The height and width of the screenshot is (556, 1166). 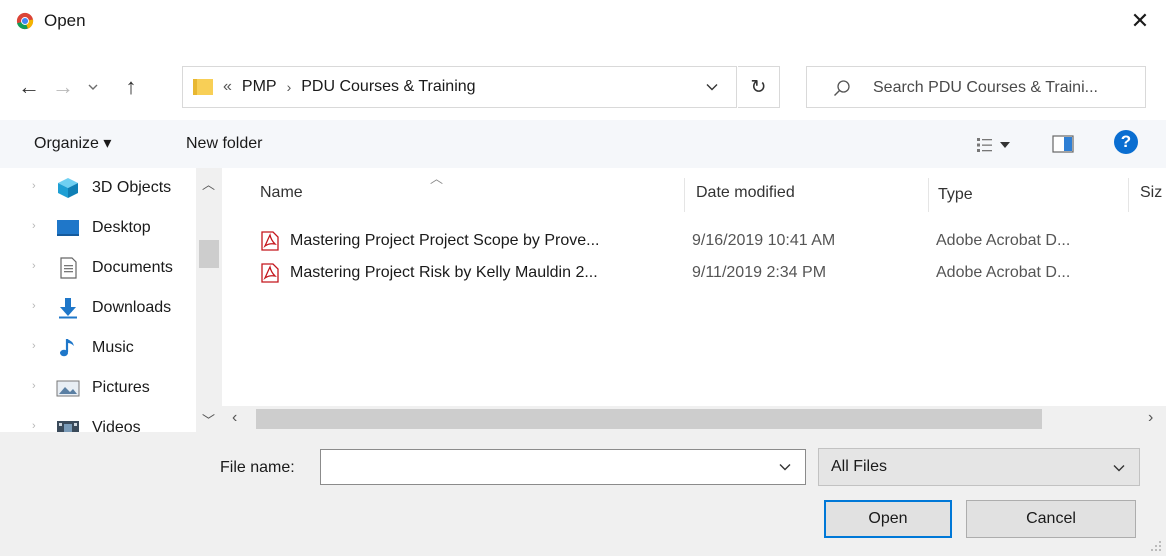 I want to click on sort-ascending-icon: ︿, so click(x=437, y=178).